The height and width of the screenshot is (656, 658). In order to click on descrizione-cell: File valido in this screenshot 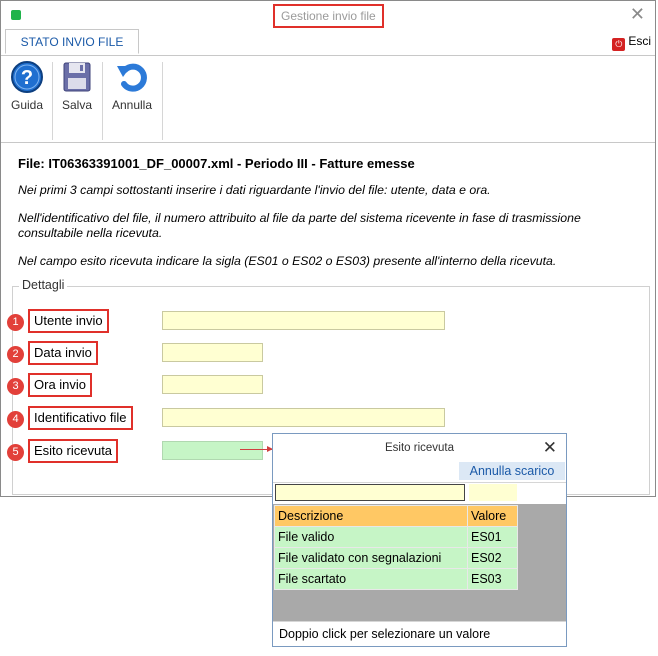, I will do `click(371, 537)`.